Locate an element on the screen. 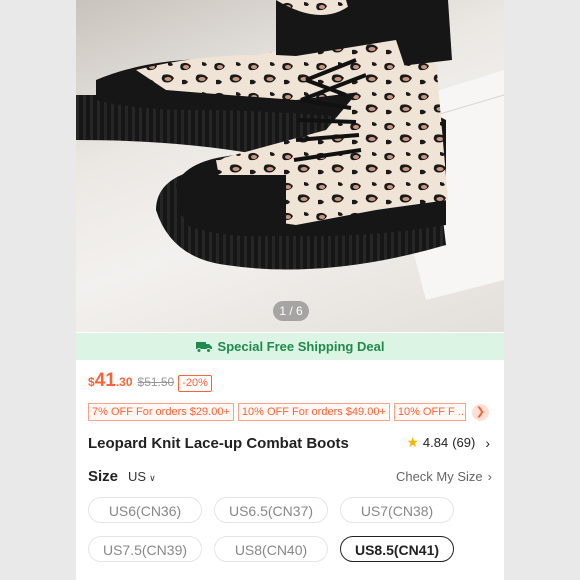 The height and width of the screenshot is (580, 580). current-price: $41.30 is located at coordinates (110, 381).